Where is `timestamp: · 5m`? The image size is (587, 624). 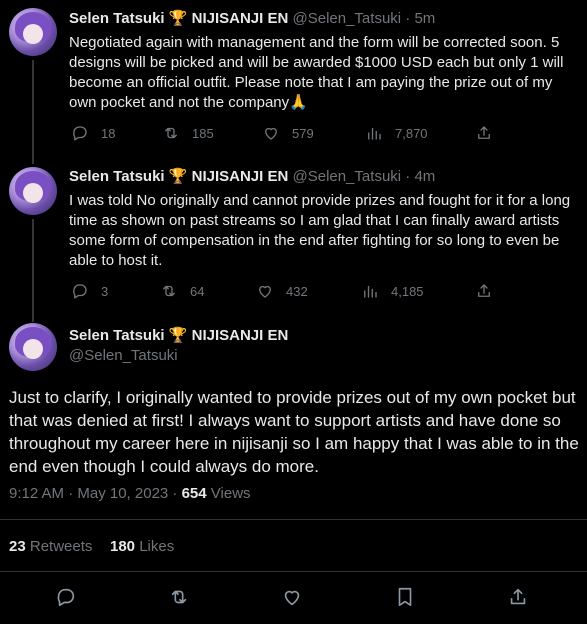 timestamp: · 5m is located at coordinates (420, 18).